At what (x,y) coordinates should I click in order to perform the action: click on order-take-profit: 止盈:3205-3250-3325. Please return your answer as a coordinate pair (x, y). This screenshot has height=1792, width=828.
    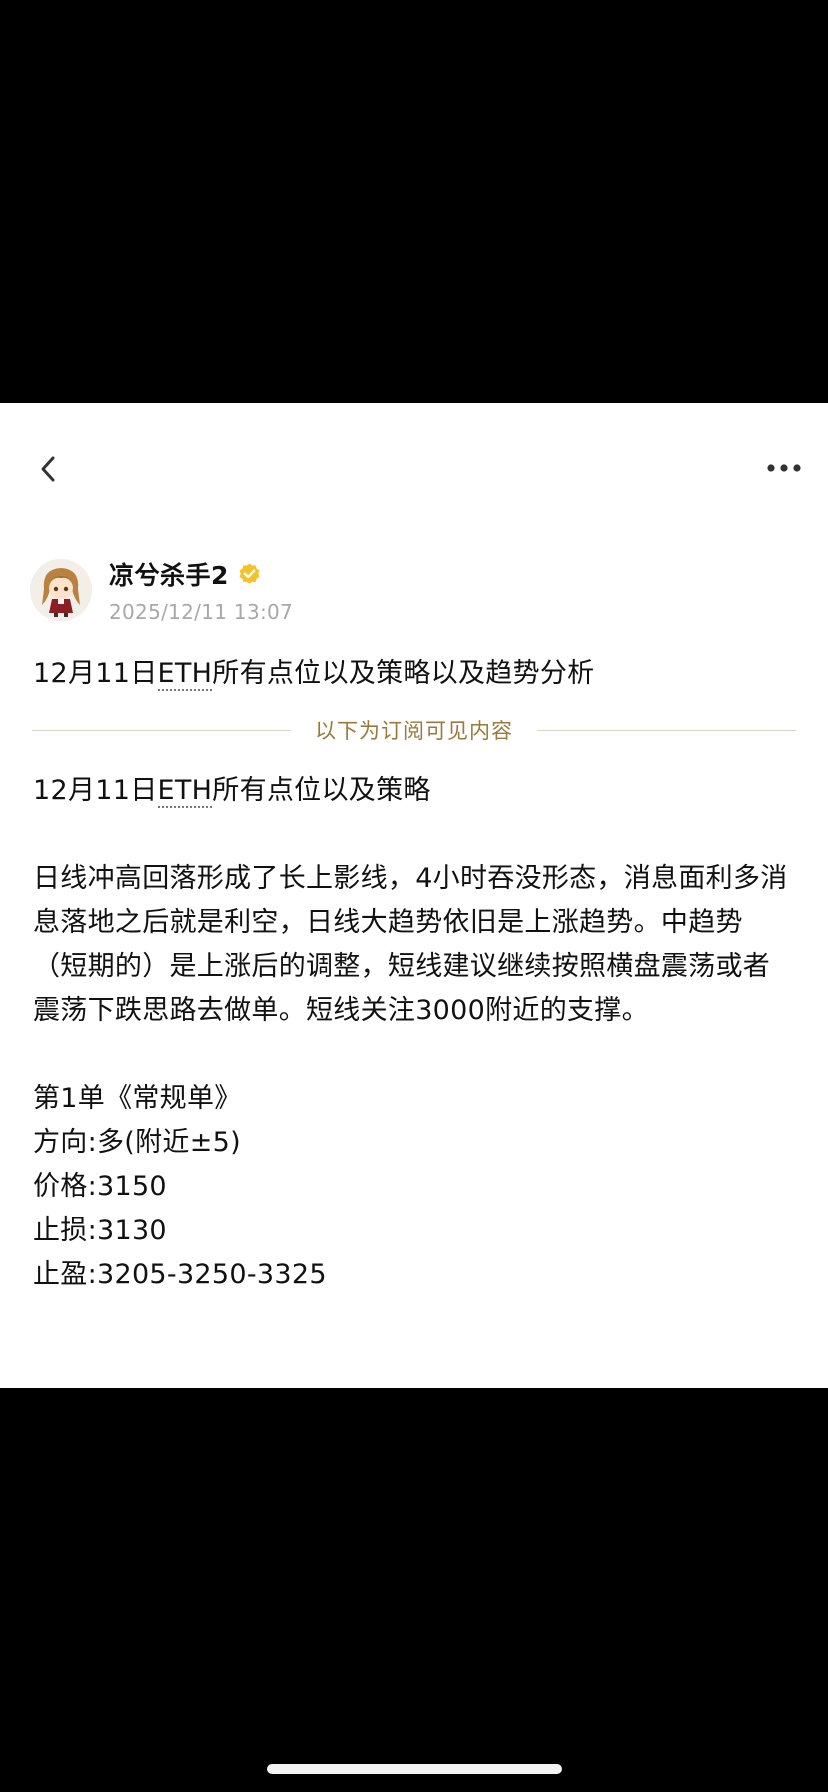
    Looking at the image, I should click on (180, 1274).